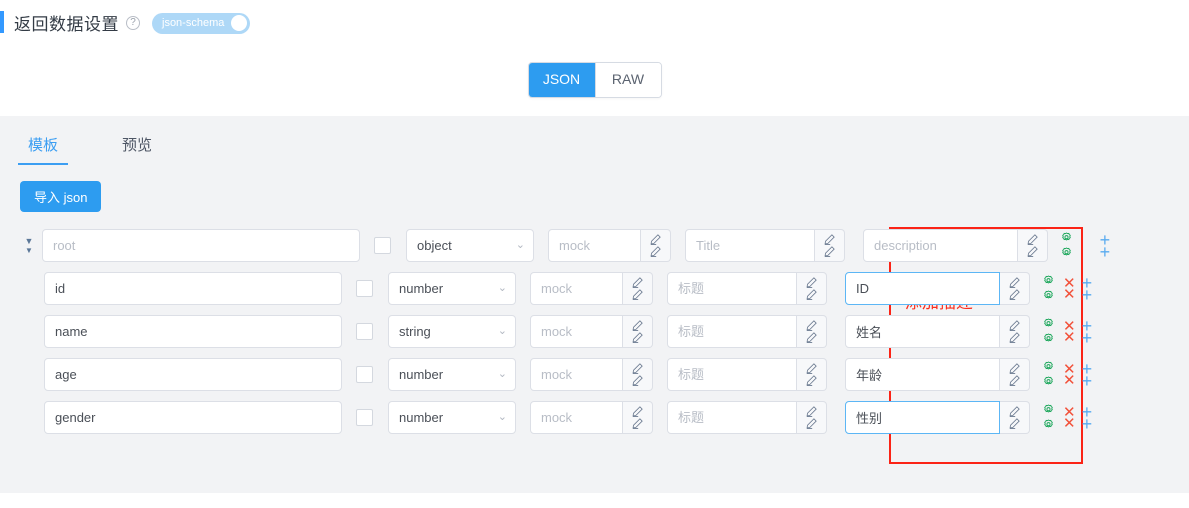 This screenshot has width=1189, height=508. I want to click on tab-template: 模板, so click(43, 149).